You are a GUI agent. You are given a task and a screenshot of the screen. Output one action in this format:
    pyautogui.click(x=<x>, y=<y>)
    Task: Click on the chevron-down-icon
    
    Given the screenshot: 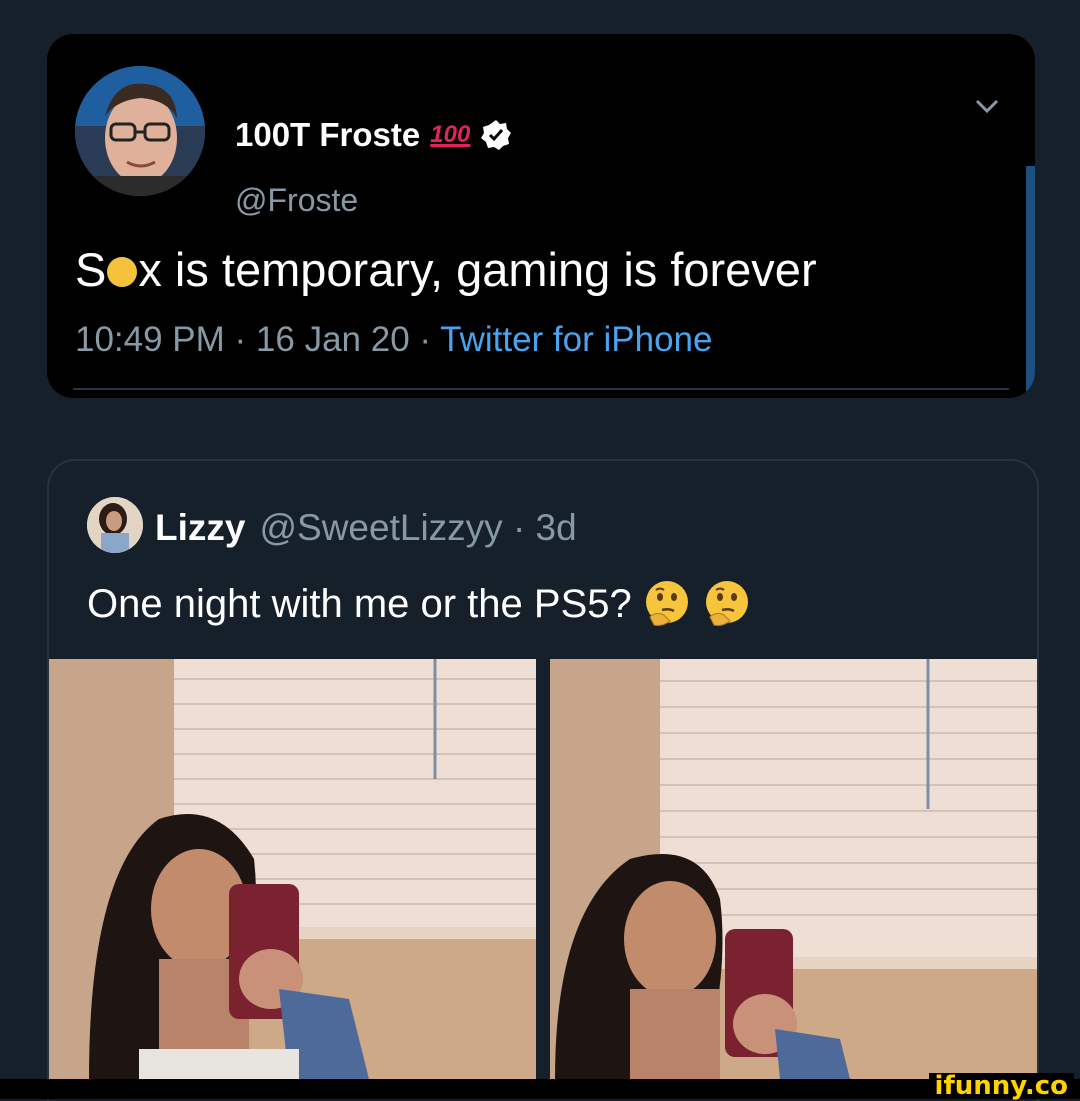 What is the action you would take?
    pyautogui.click(x=987, y=106)
    